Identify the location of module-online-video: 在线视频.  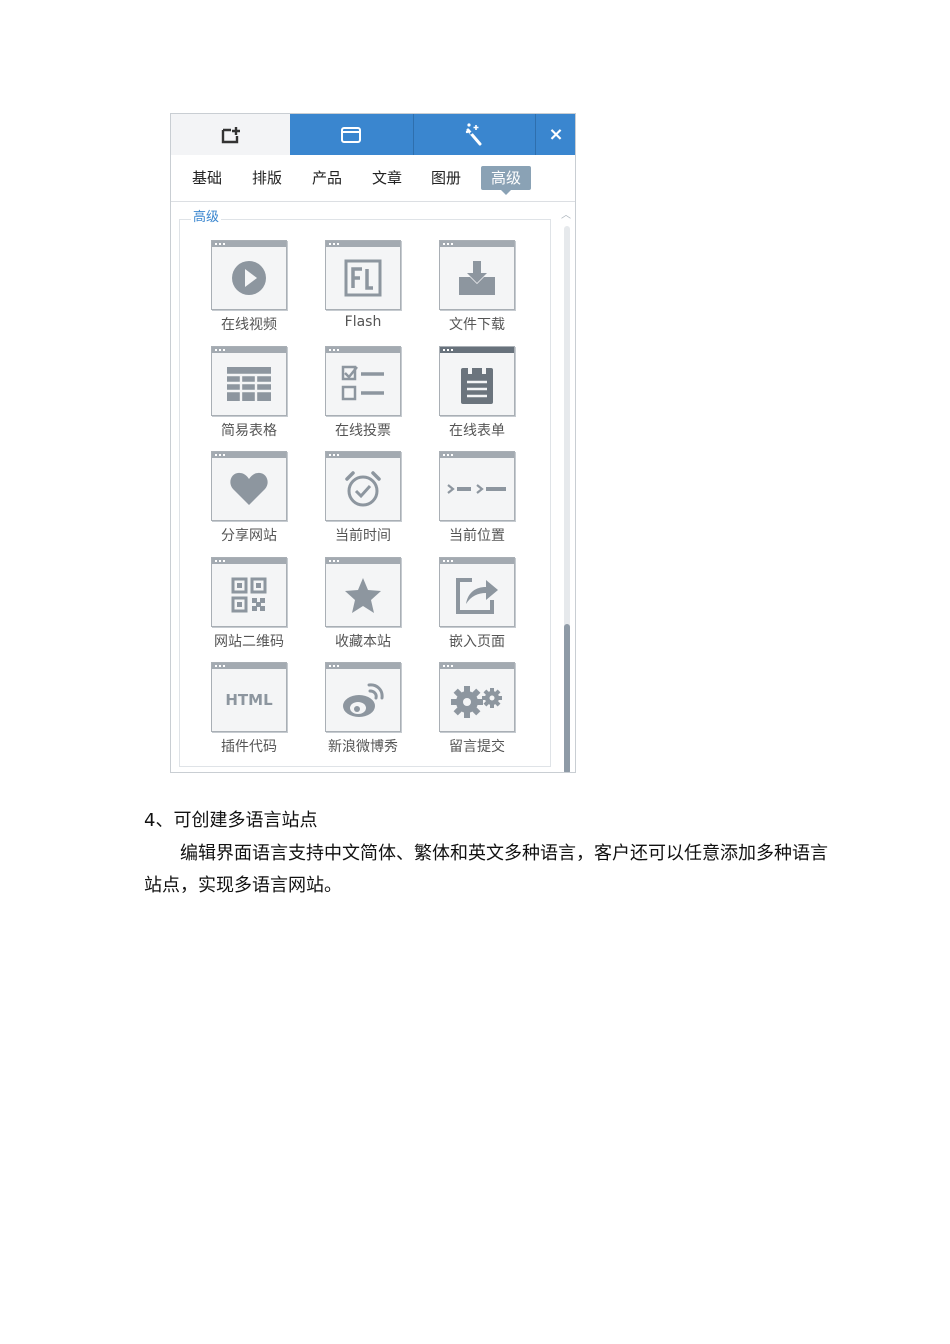
(249, 287).